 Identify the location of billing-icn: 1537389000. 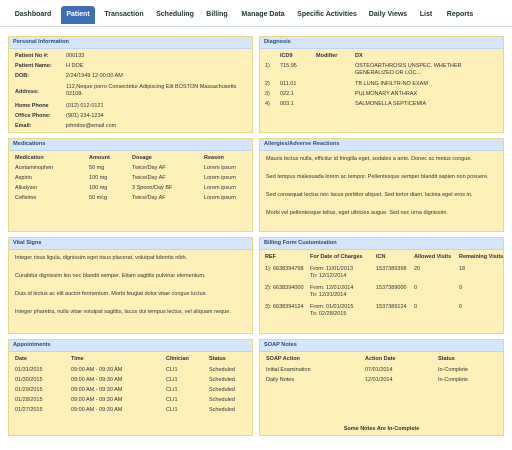
(391, 288).